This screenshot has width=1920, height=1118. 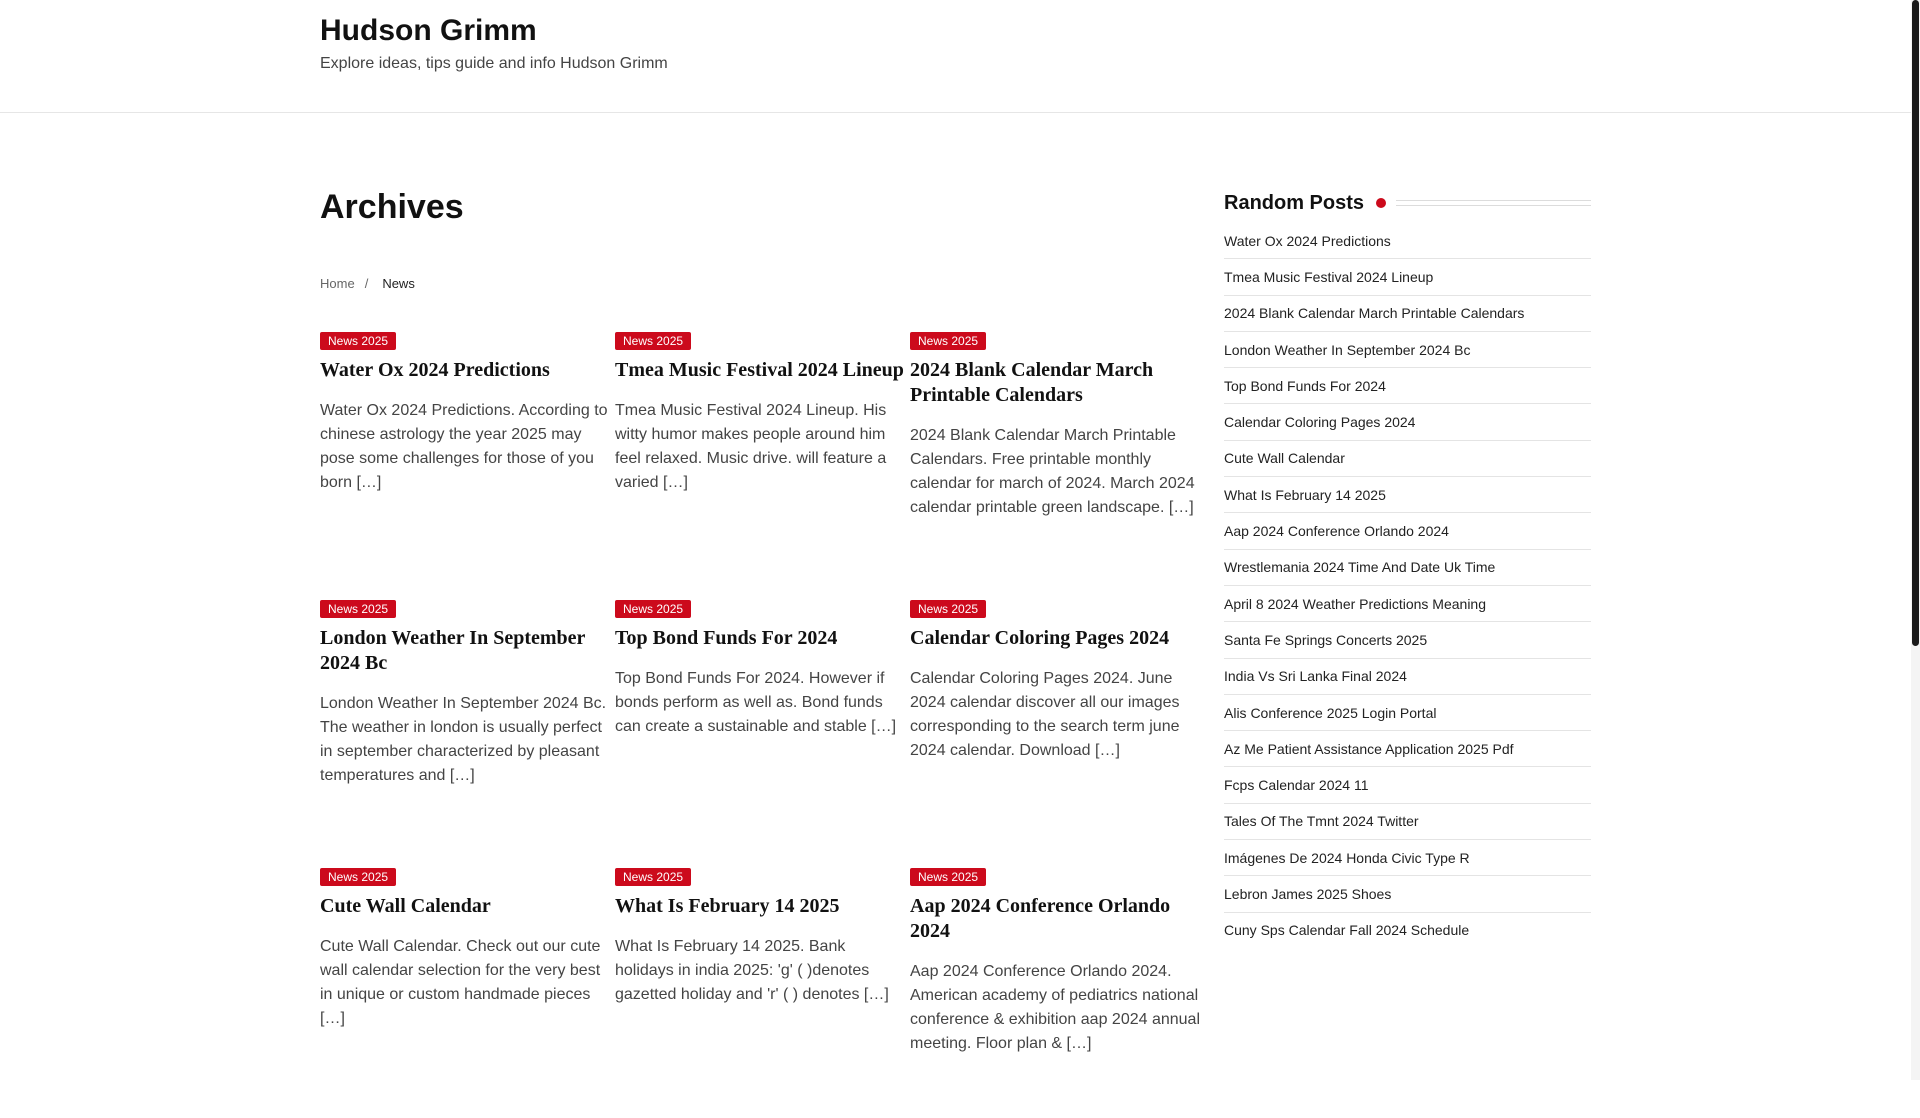 I want to click on post-title-link: Cute Wall Calendar, so click(x=465, y=906).